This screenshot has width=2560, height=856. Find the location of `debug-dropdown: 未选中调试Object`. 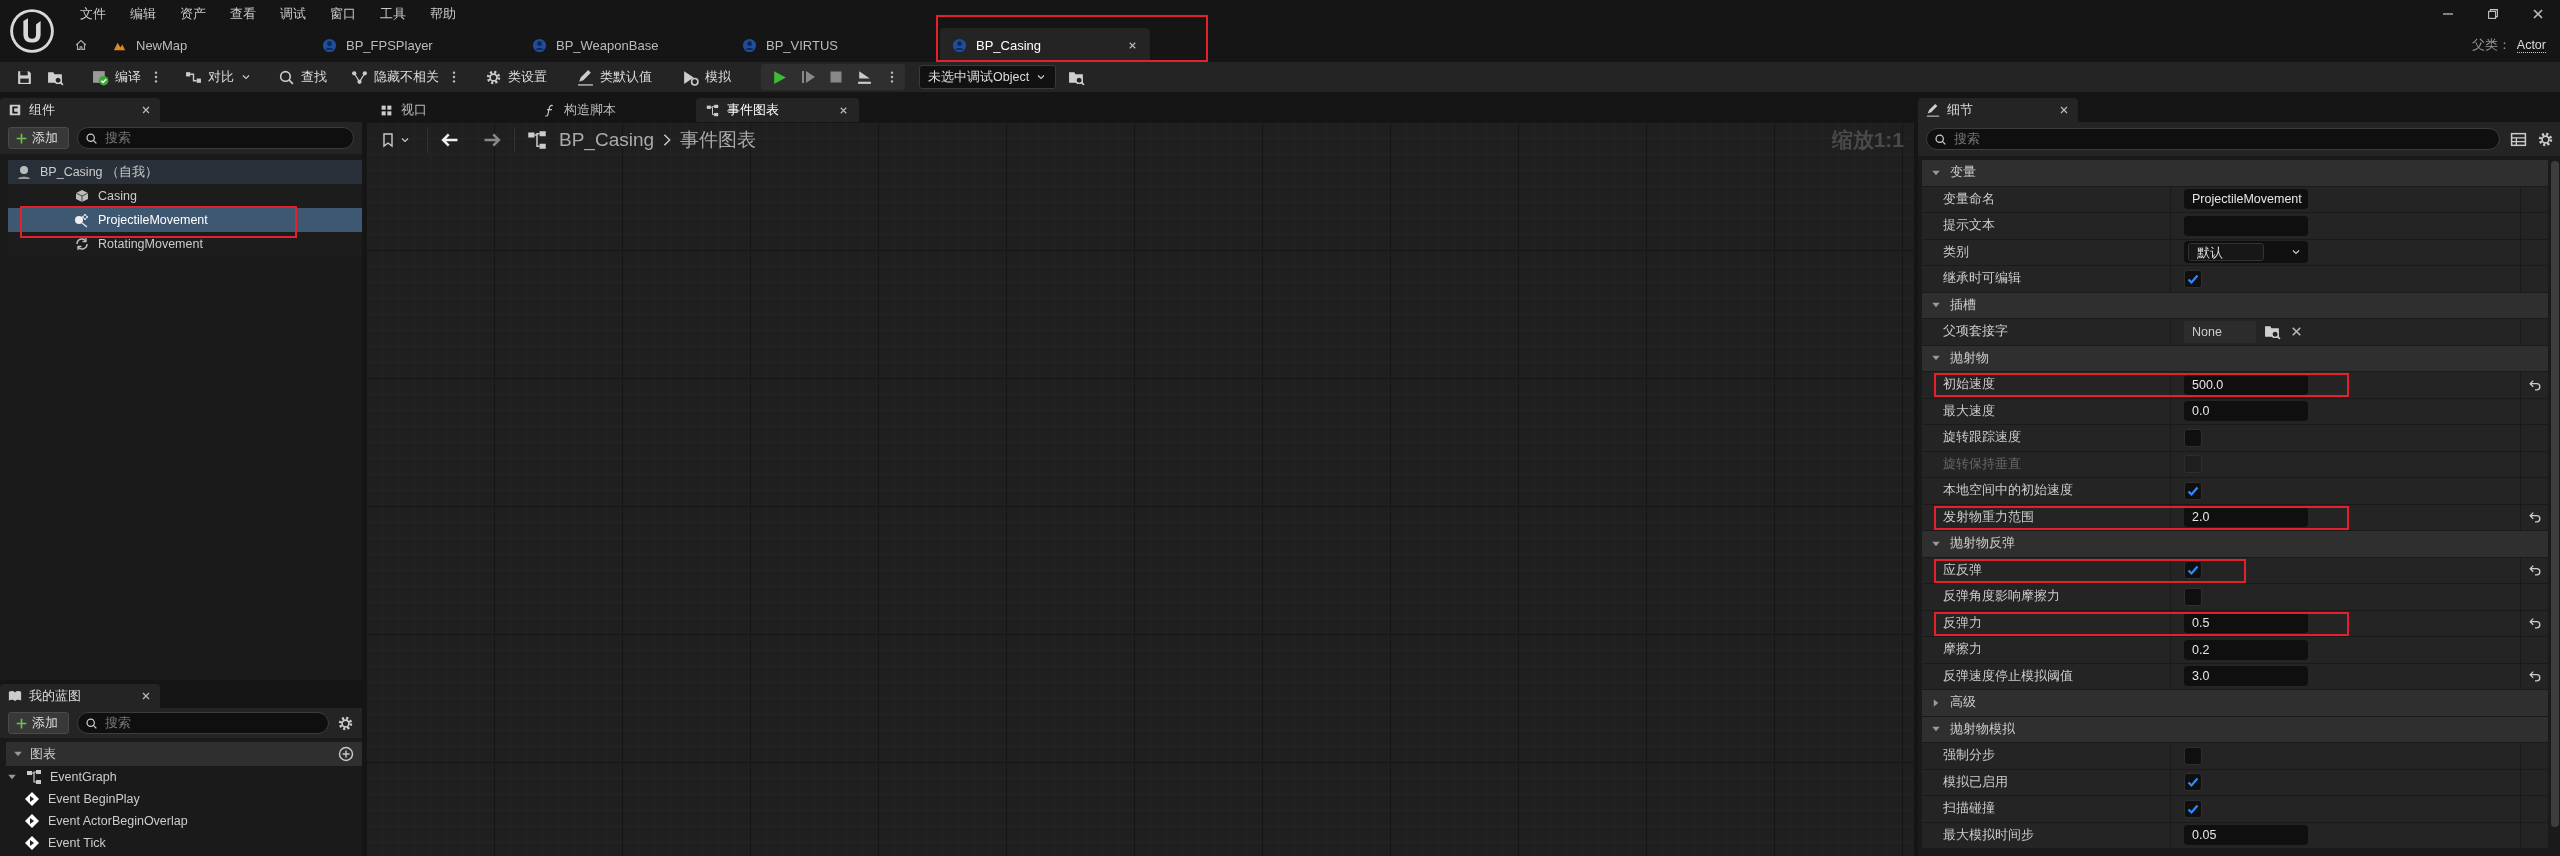

debug-dropdown: 未选中调试Object is located at coordinates (988, 77).